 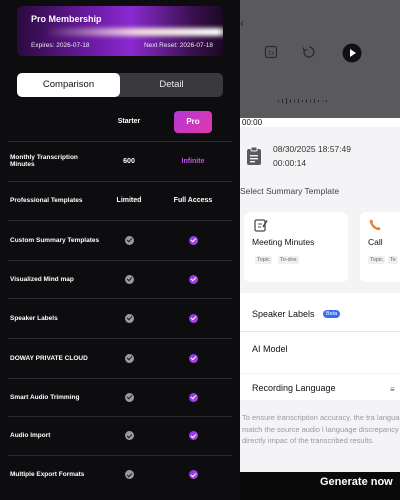 I want to click on document-icon, so click(x=254, y=155).